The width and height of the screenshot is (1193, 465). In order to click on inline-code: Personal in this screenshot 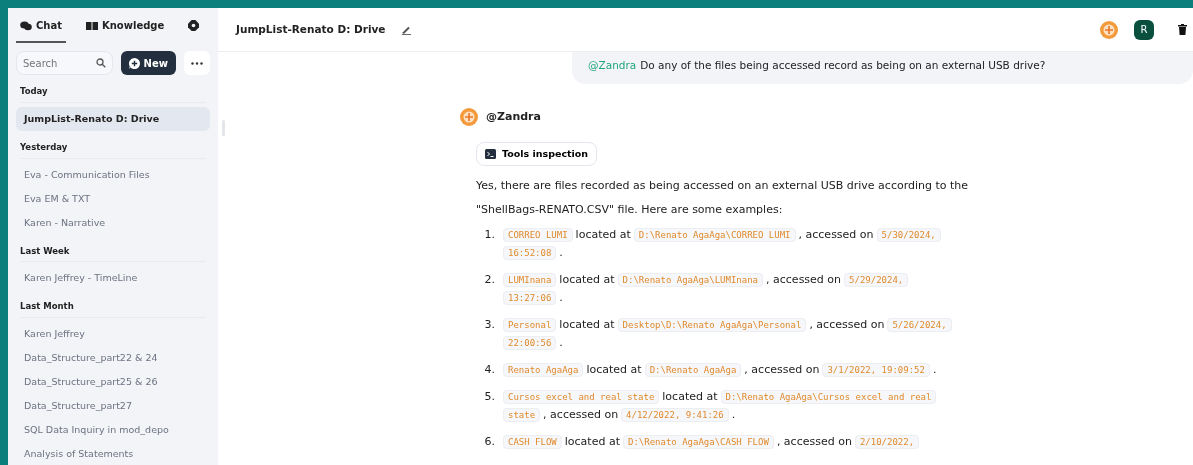, I will do `click(530, 325)`.